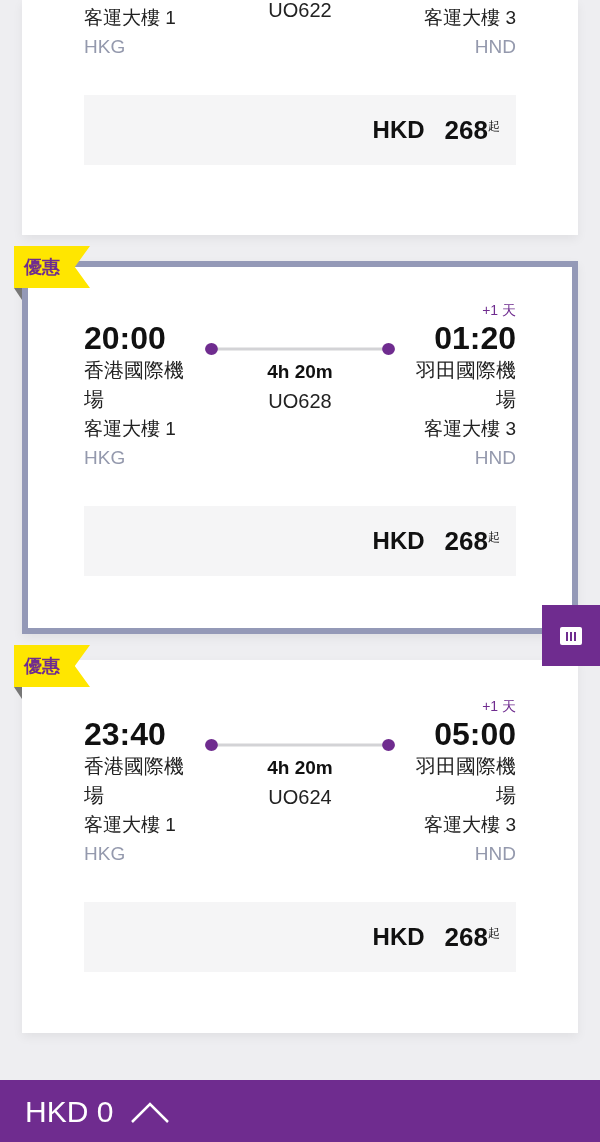 The height and width of the screenshot is (1142, 600). What do you see at coordinates (69, 1111) in the screenshot?
I see `total-price: HKD 0` at bounding box center [69, 1111].